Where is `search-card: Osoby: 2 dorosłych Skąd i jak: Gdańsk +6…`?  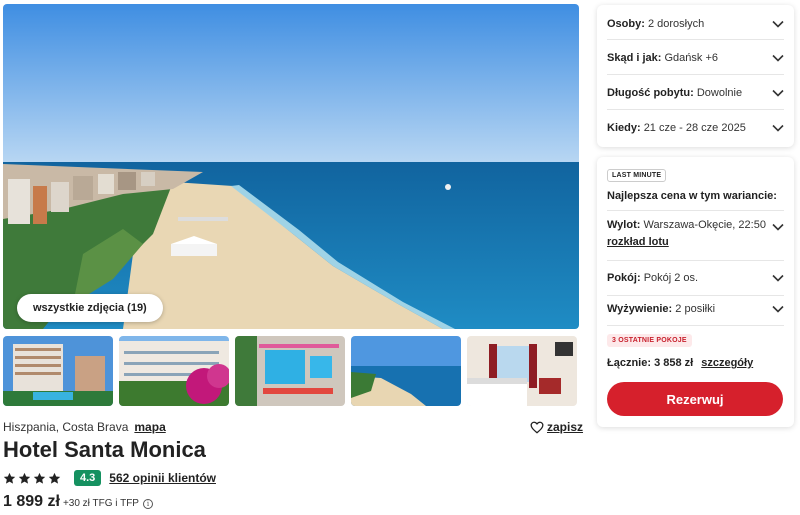
search-card: Osoby: 2 dorosłych Skąd i jak: Gdańsk +6… is located at coordinates (695, 76).